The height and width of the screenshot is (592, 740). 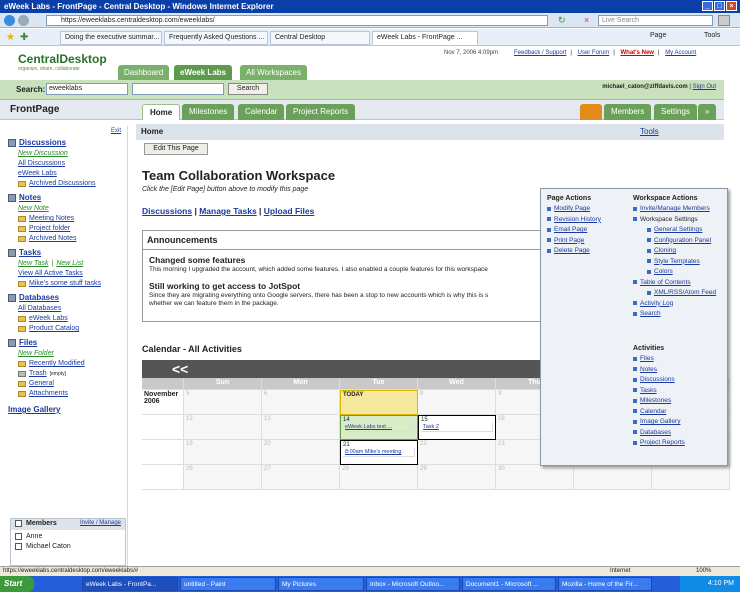 What do you see at coordinates (707, 112) in the screenshot?
I see `more-tabs-button: »` at bounding box center [707, 112].